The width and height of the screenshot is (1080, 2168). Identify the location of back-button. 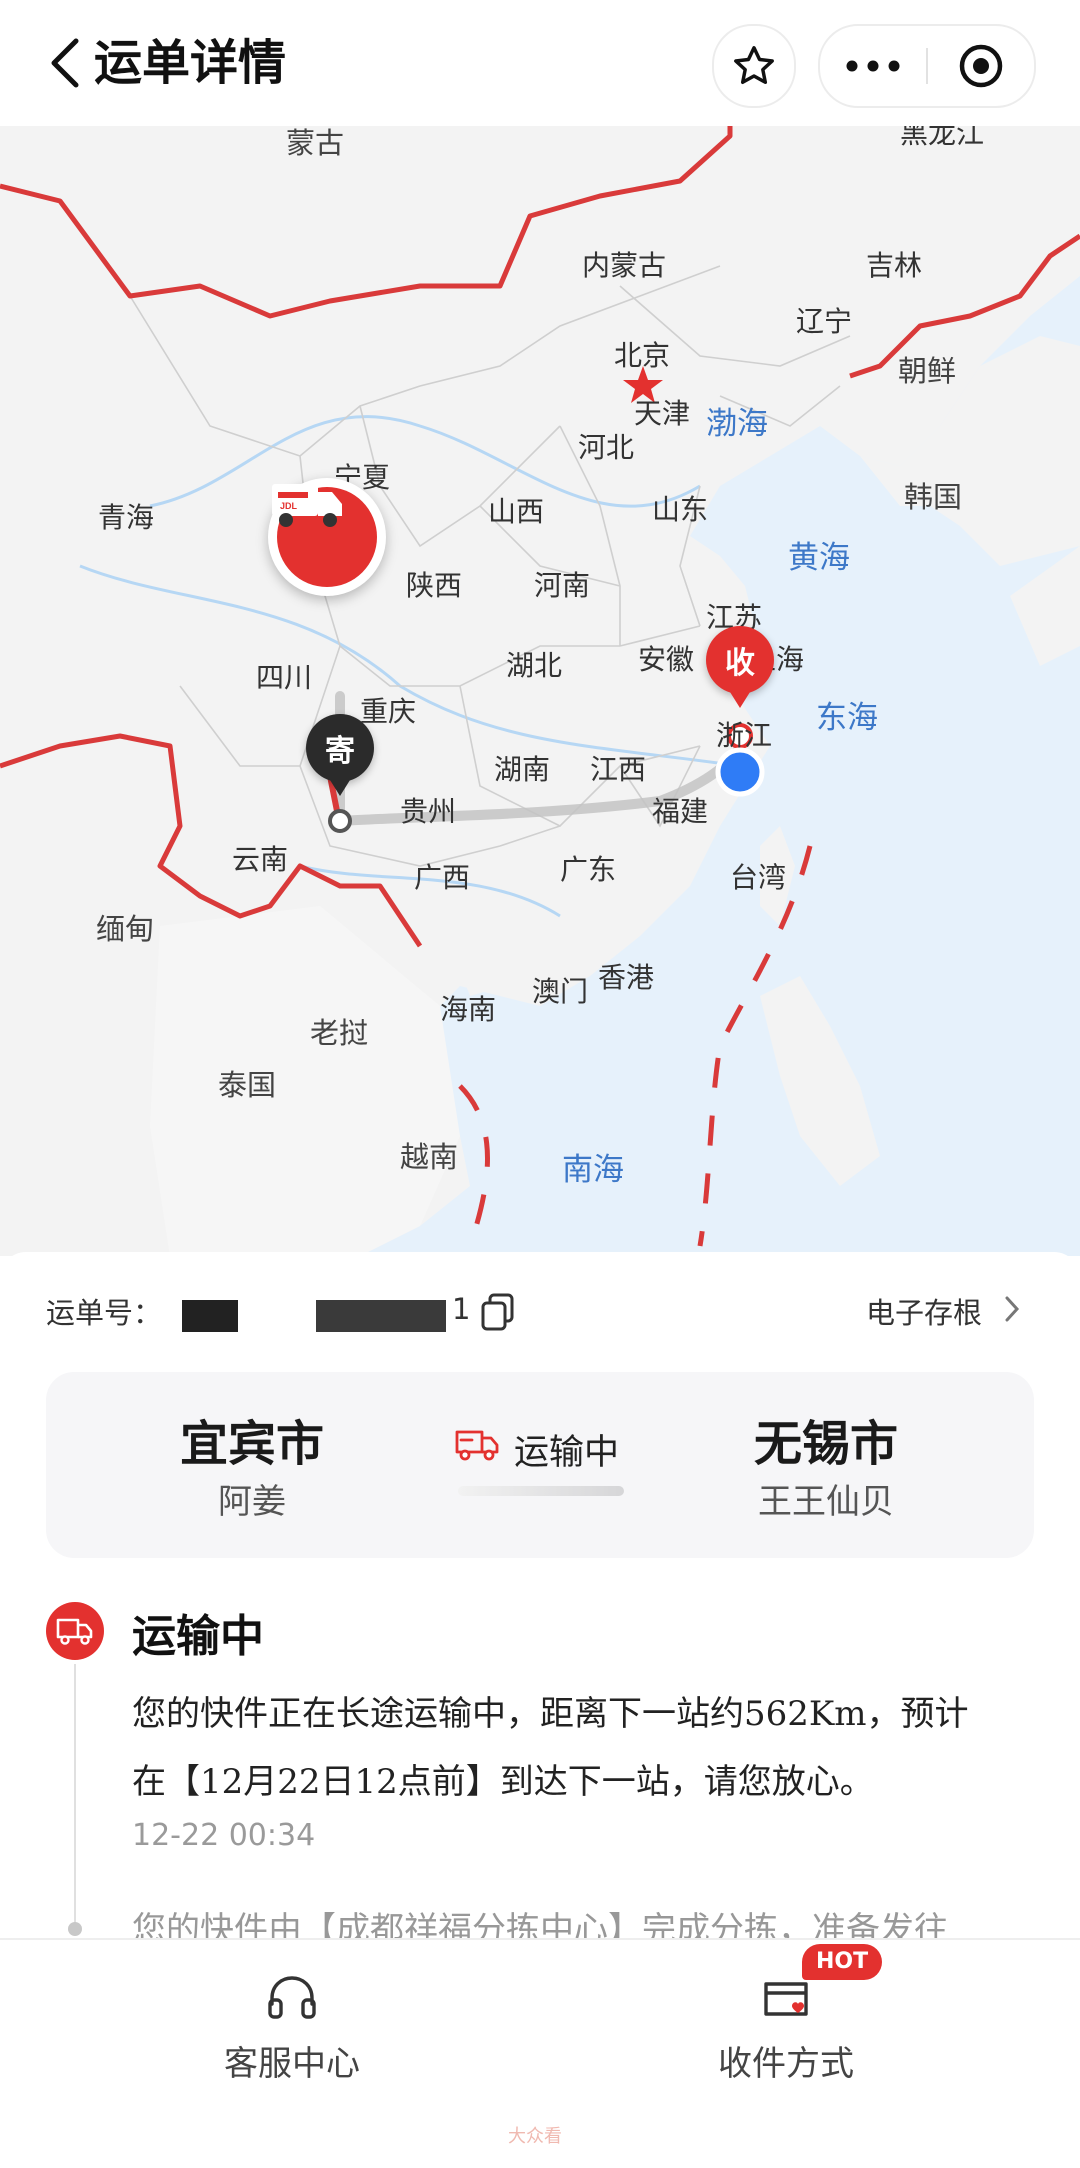
(65, 63).